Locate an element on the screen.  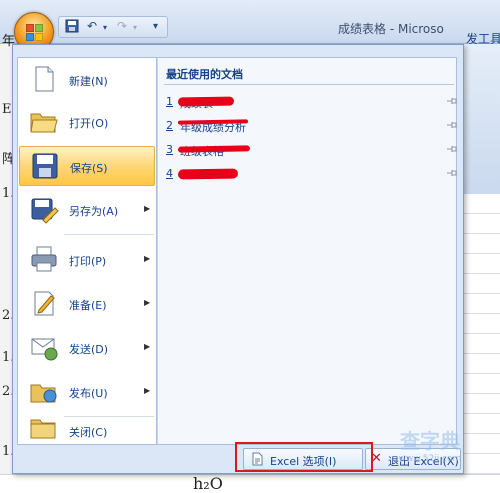
save-as-icon is located at coordinates (45, 211).